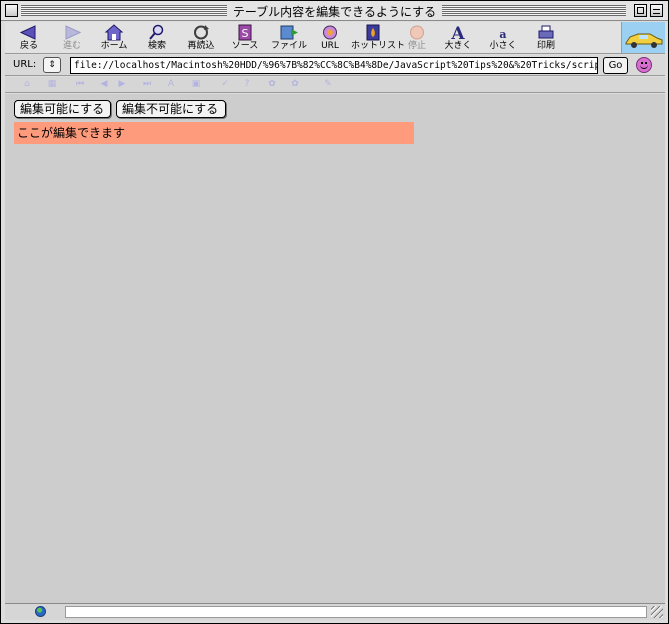 This screenshot has height=624, width=669. I want to click on make-editable-button: 編集可能にする, so click(62, 109).